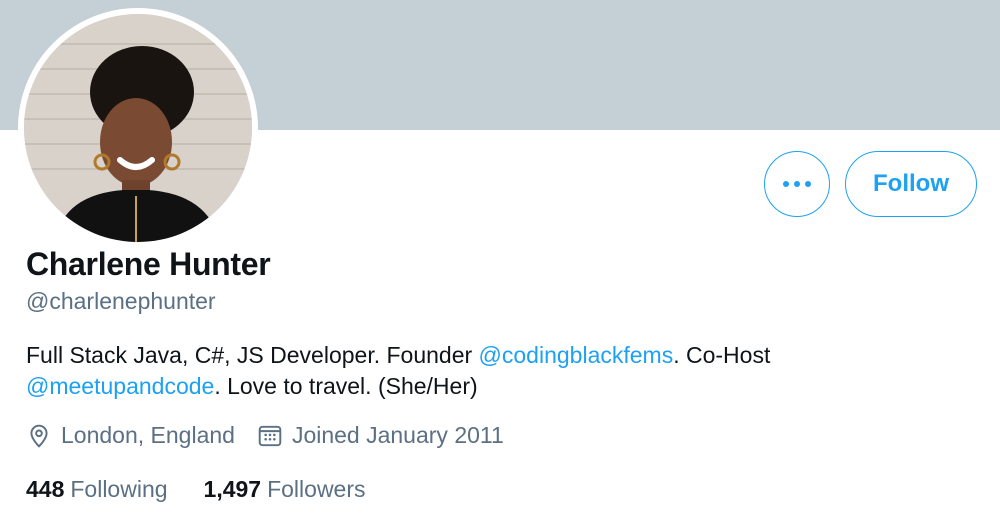 Image resolution: width=1000 pixels, height=520 pixels. I want to click on profile-name: Charlene Hunter, so click(148, 264).